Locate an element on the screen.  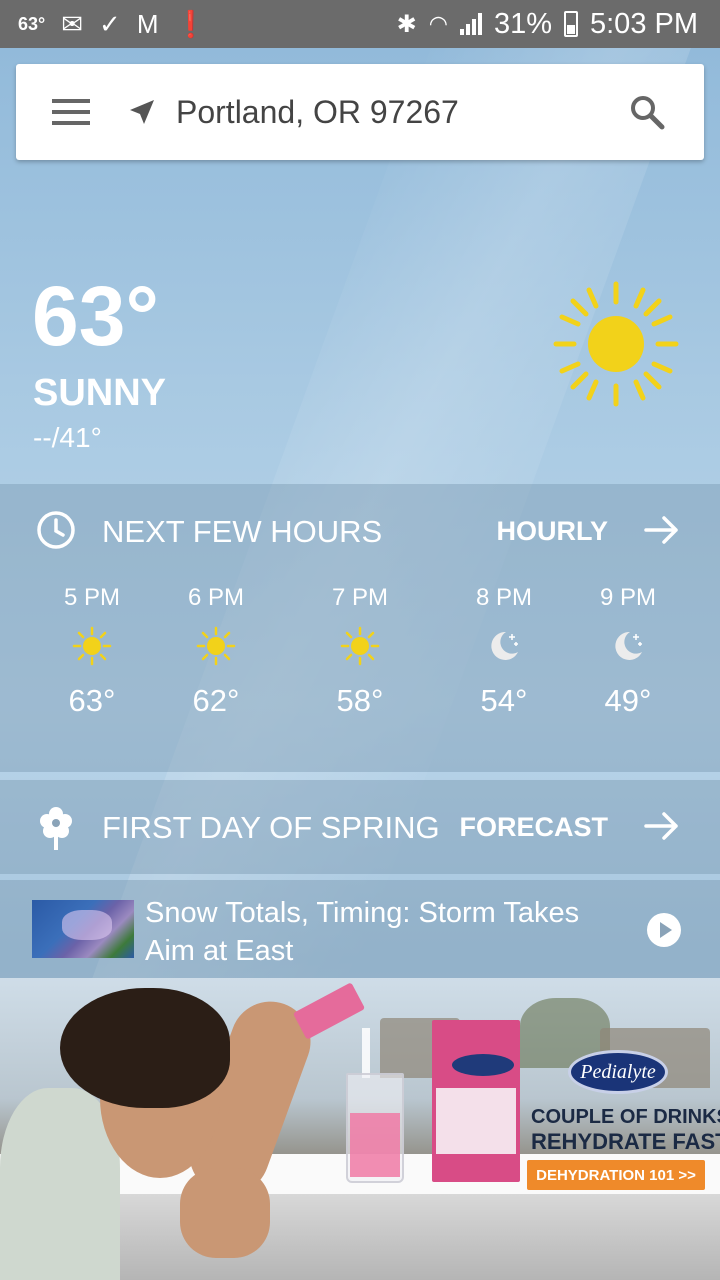
battery-percent: 31% is located at coordinates (522, 23).